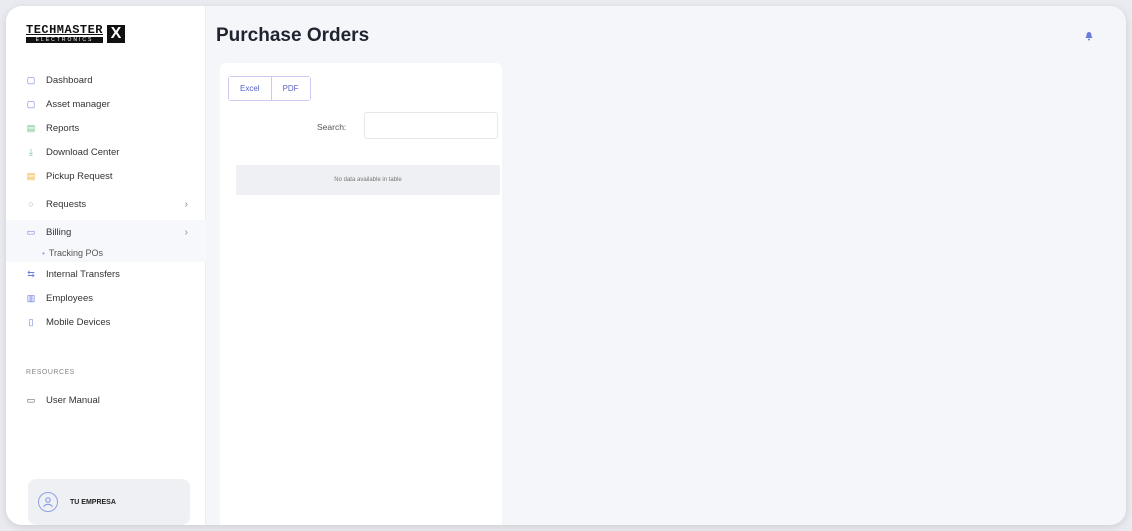 The width and height of the screenshot is (1132, 531). I want to click on resources-heading: RESOURCES, so click(50, 372).